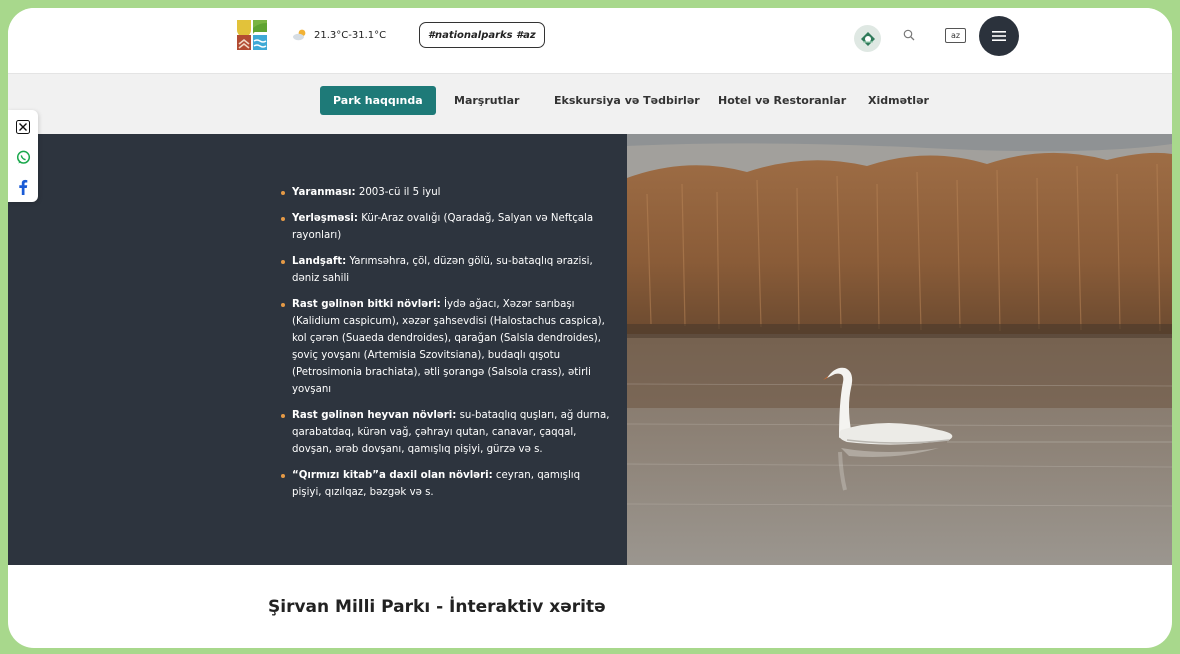 The width and height of the screenshot is (1180, 654). Describe the element at coordinates (446, 192) in the screenshot. I see `fact-established: Yaranması: 2003-cü il 5 iyul` at that location.